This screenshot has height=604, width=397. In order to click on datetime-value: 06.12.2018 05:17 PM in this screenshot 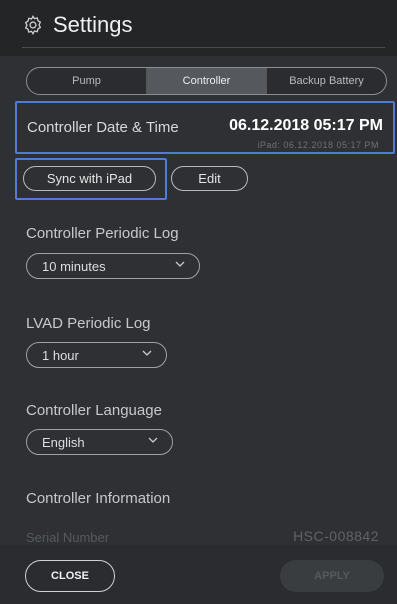, I will do `click(306, 125)`.